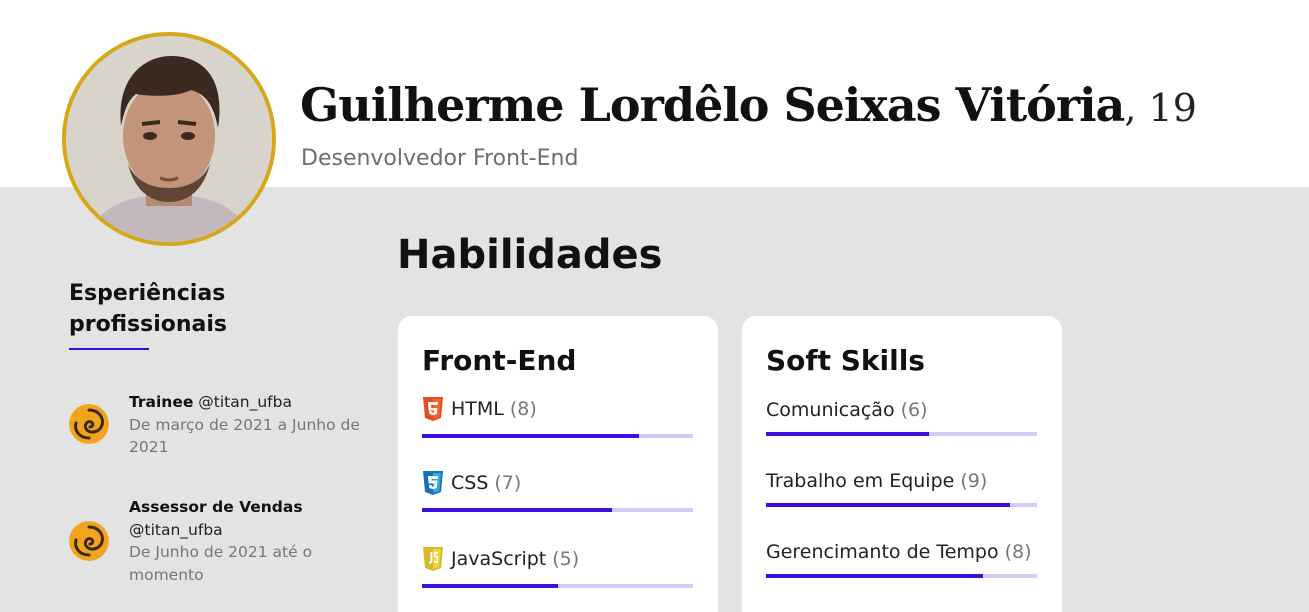  Describe the element at coordinates (440, 158) in the screenshot. I see `profile-role: Desenvolvedor Front-End` at that location.